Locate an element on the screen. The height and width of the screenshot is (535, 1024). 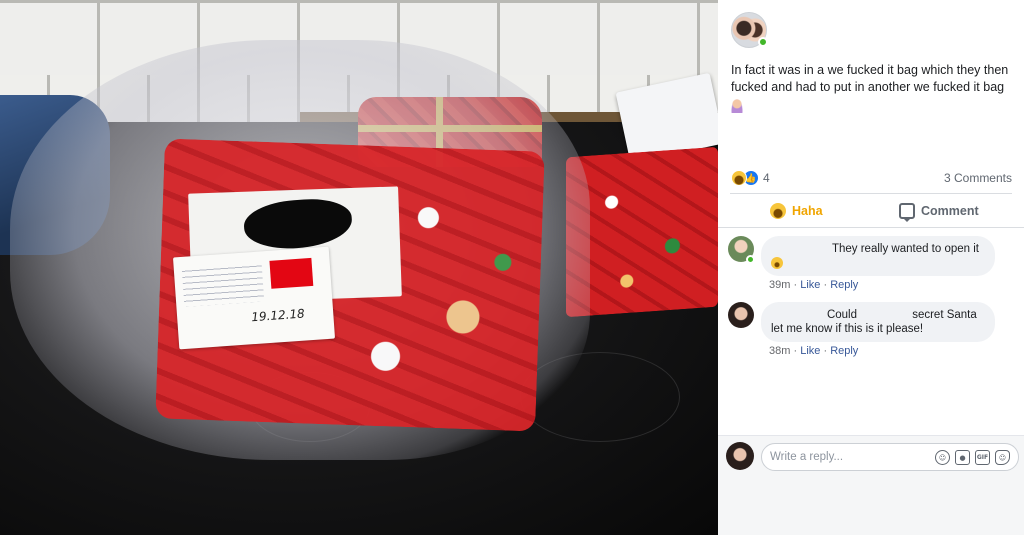
comment-text-part: Could is located at coordinates (841, 315).